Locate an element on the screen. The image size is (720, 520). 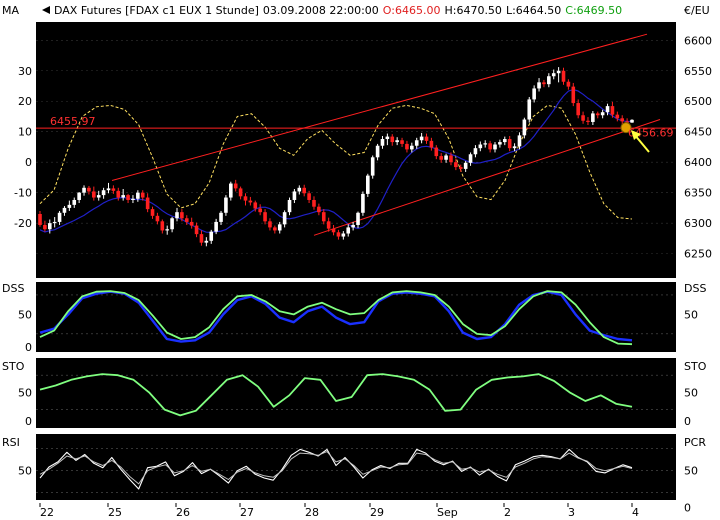
sto-panel: STO STO 50 0 50 0 is located at coordinates (354, 393).